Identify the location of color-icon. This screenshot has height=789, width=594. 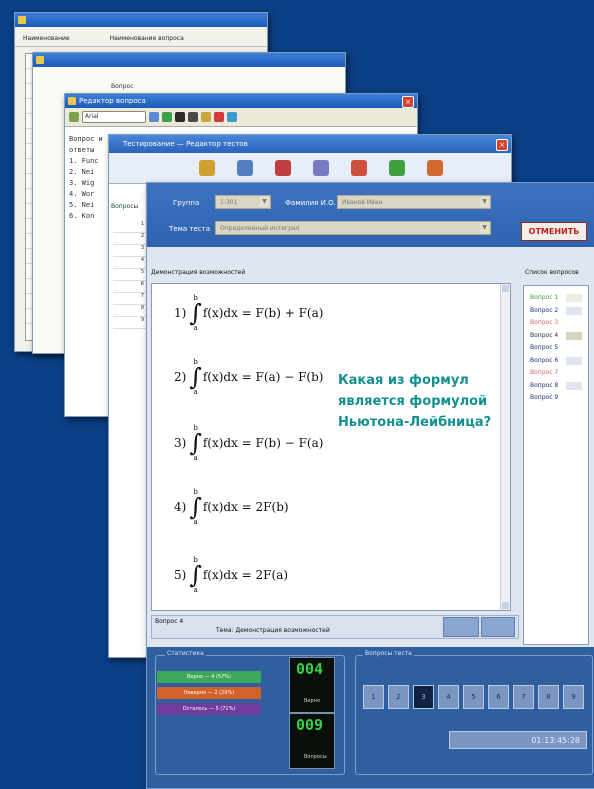
(167, 117).